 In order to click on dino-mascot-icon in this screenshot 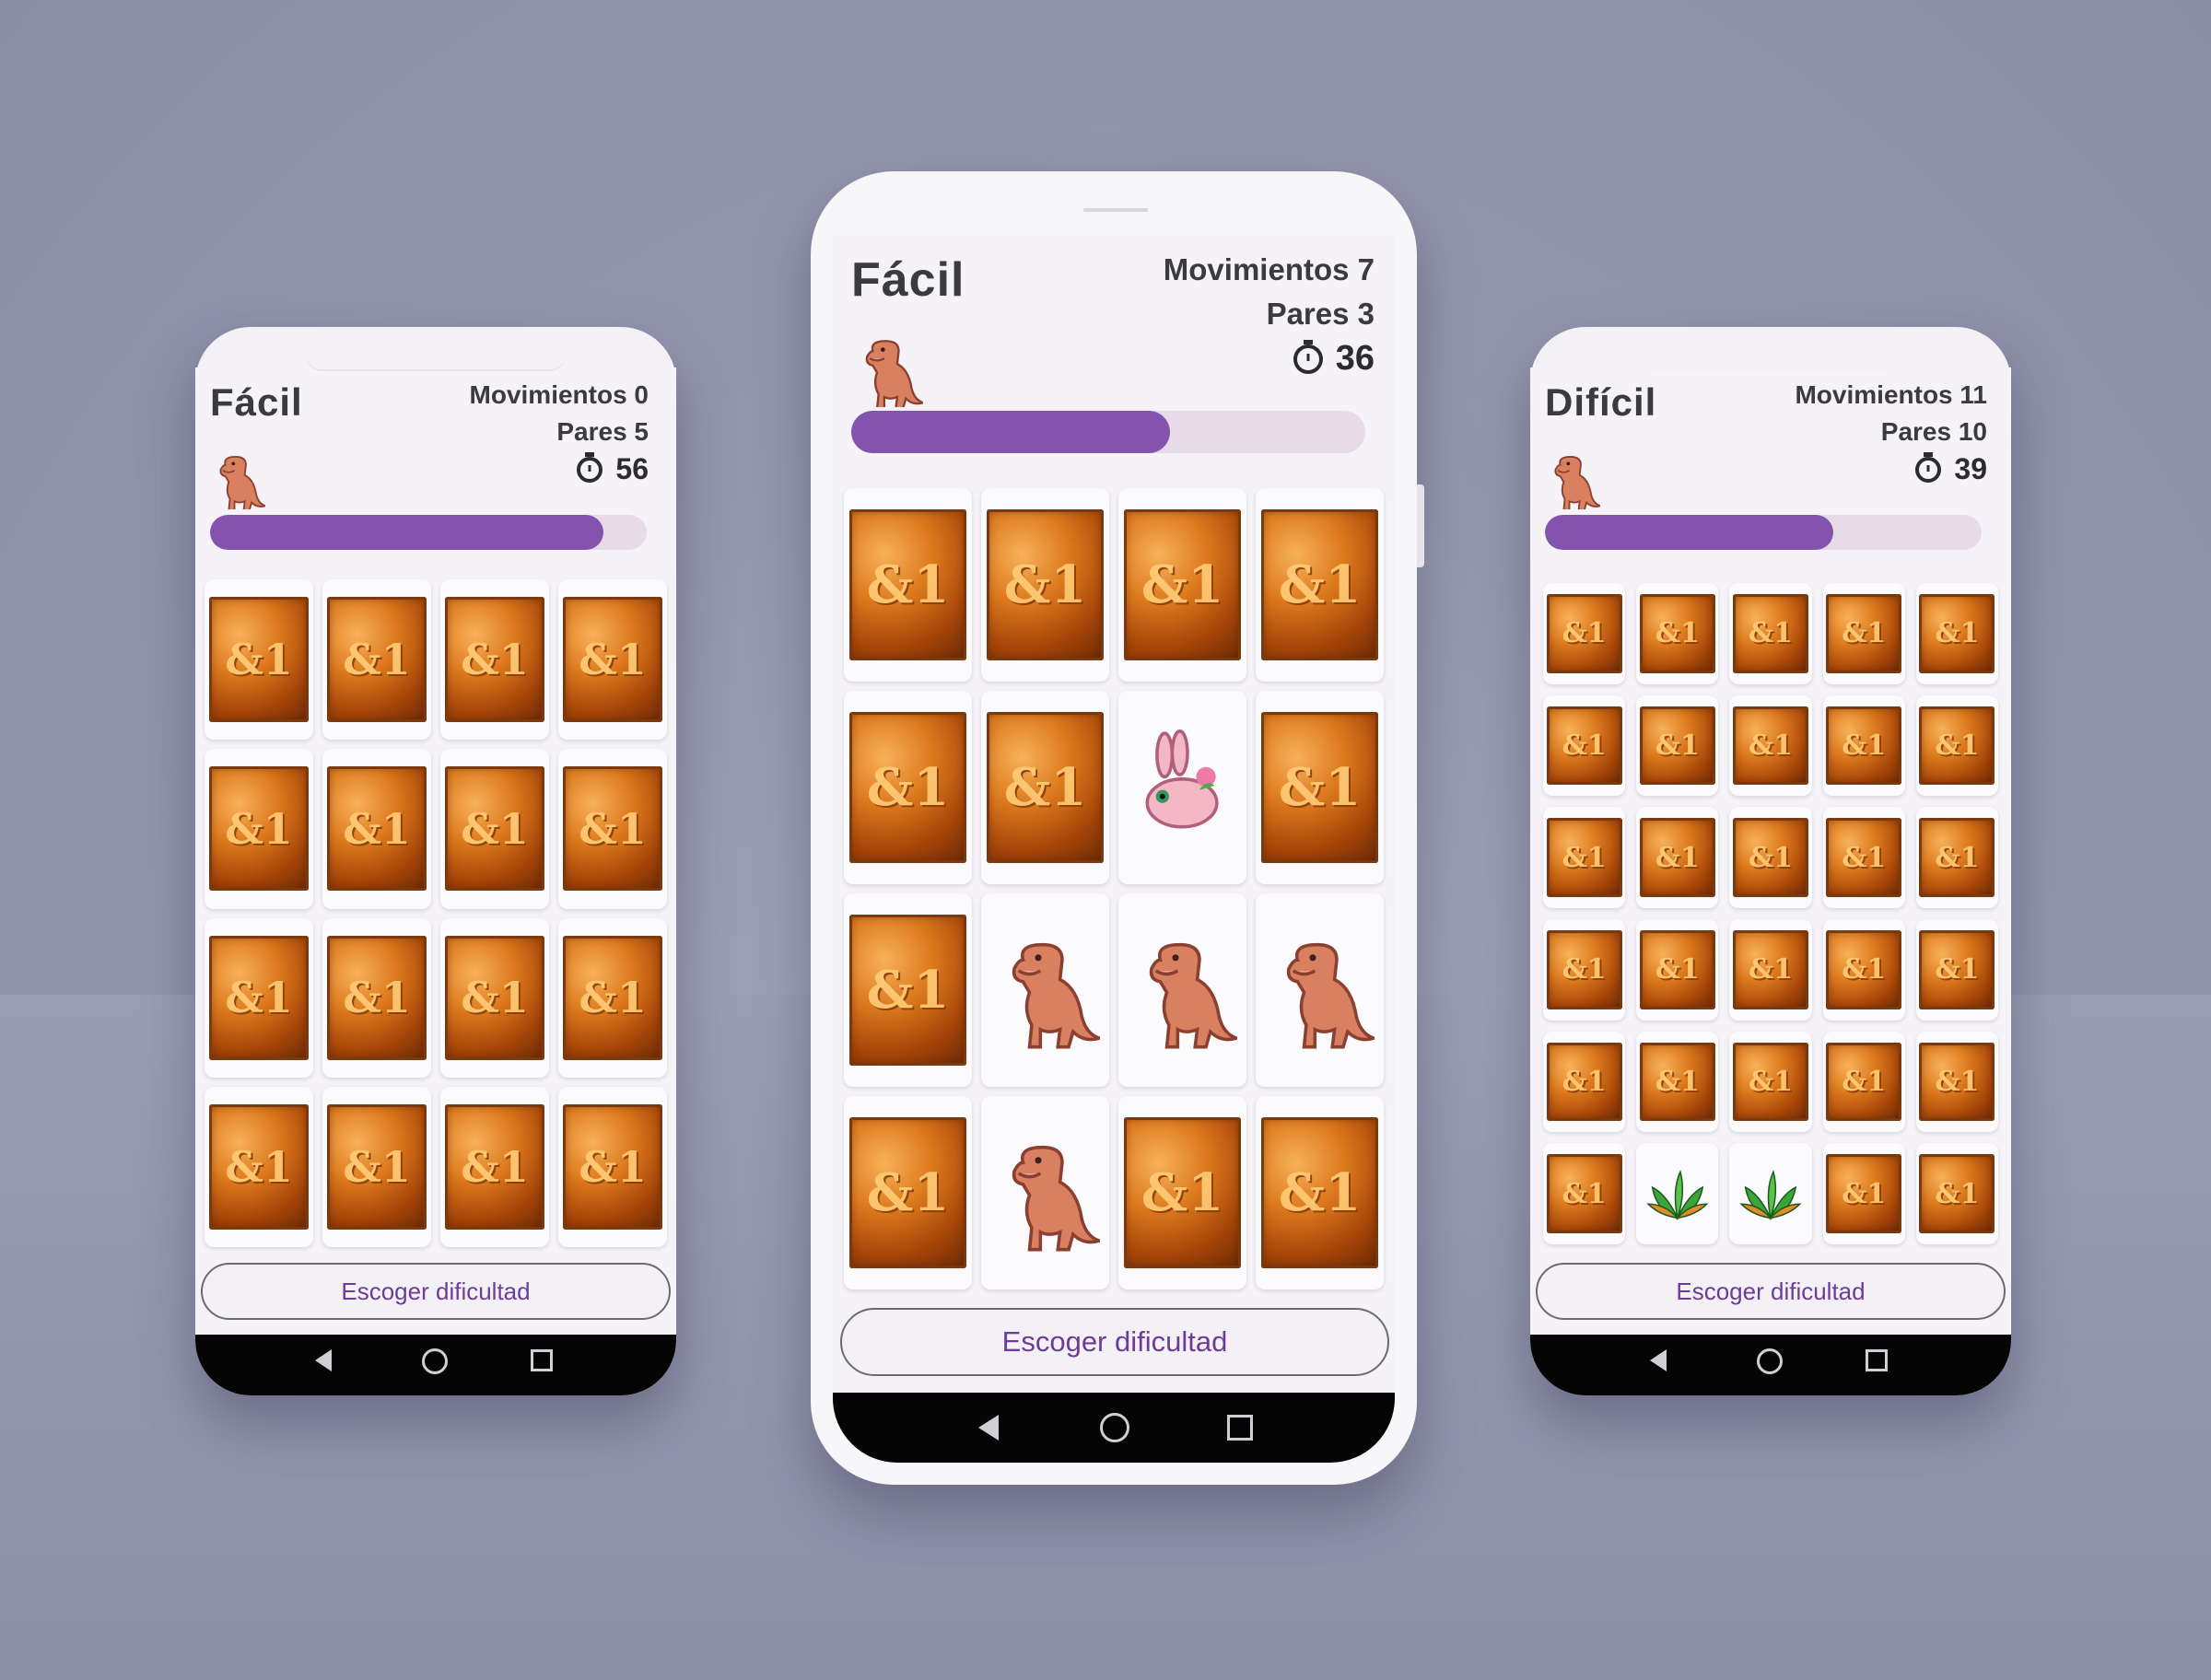, I will do `click(242, 482)`.